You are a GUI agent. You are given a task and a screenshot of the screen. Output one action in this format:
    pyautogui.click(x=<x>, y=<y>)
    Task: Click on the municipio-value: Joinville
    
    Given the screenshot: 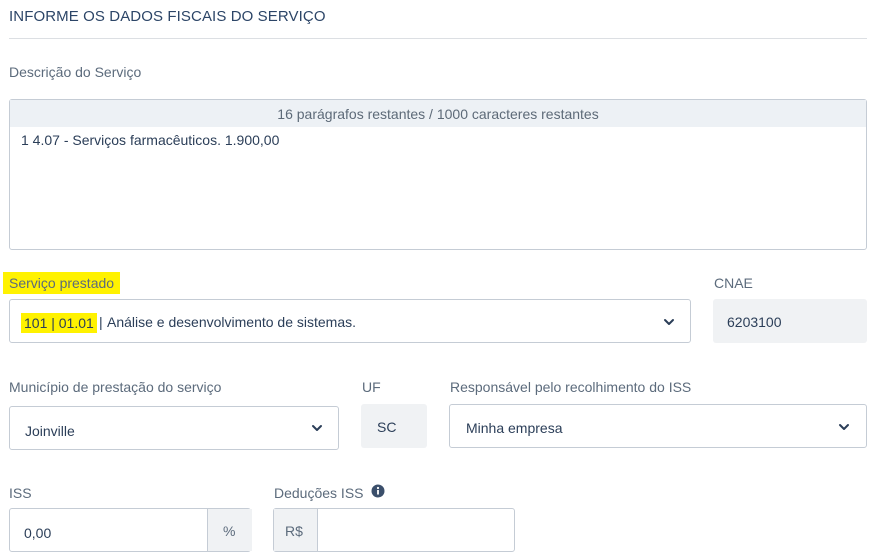 What is the action you would take?
    pyautogui.click(x=50, y=431)
    